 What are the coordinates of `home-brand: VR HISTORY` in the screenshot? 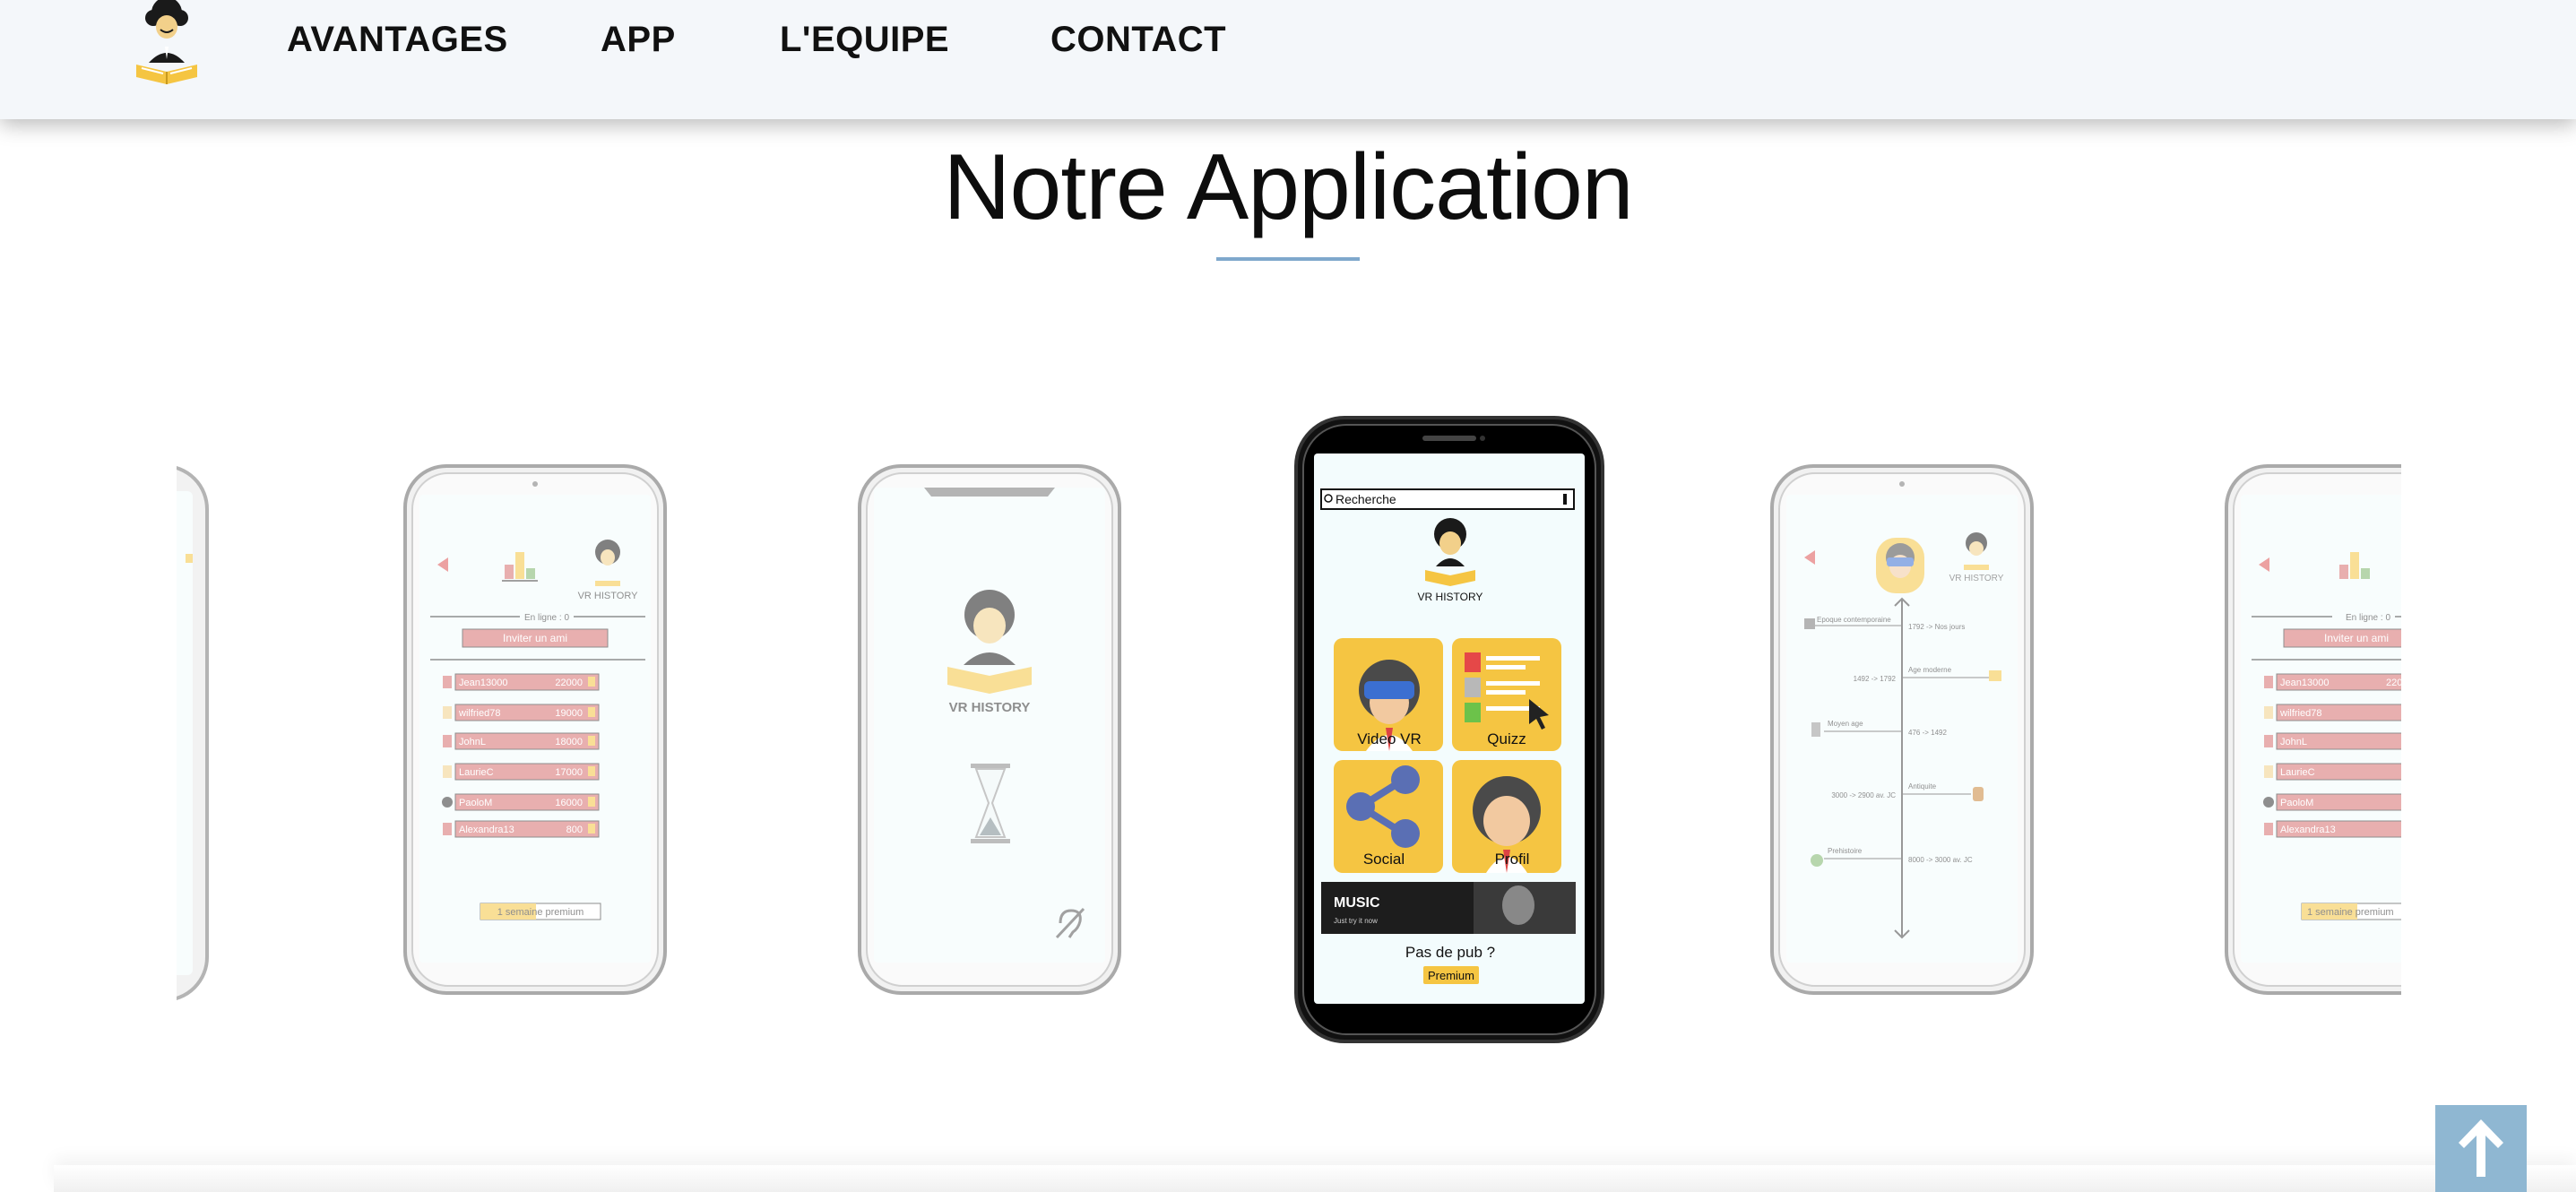 It's located at (1450, 597).